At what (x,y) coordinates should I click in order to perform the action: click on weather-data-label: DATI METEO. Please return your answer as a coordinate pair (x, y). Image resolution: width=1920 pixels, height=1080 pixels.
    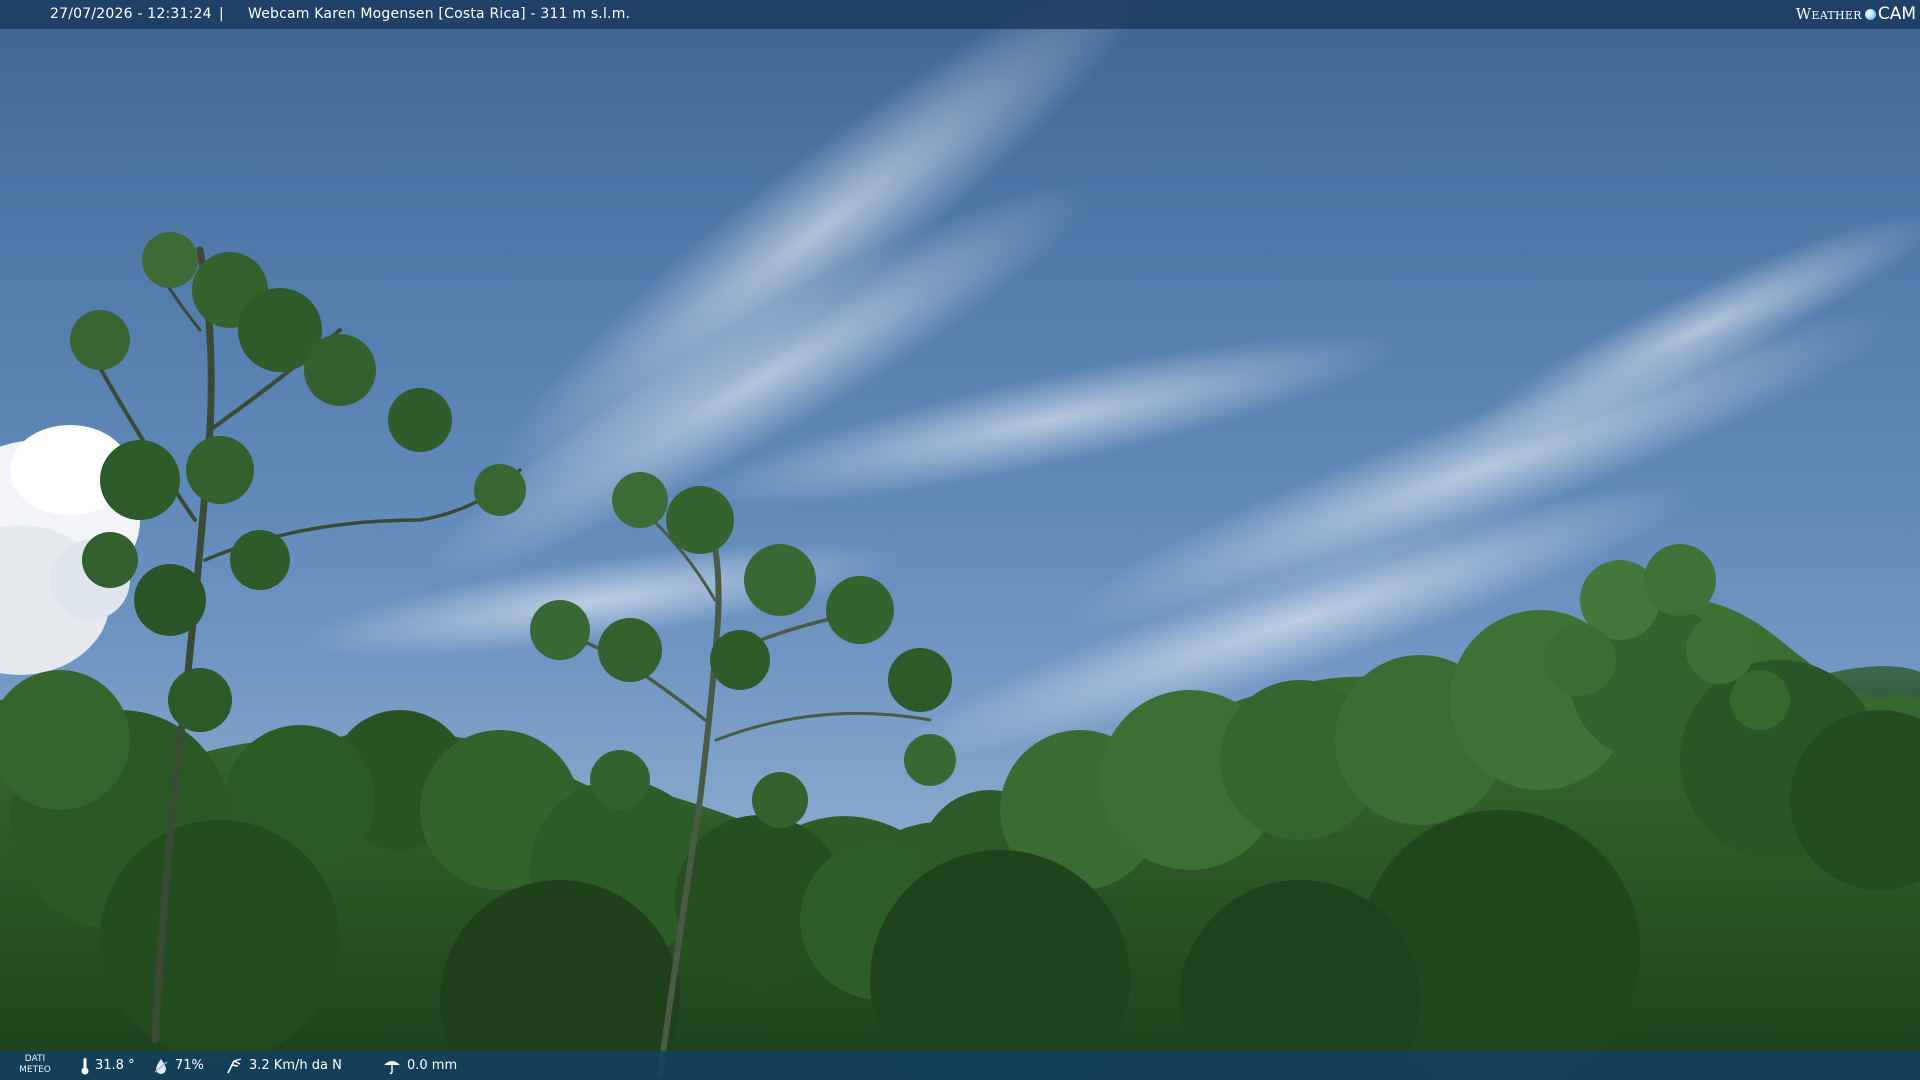
    Looking at the image, I should click on (35, 1065).